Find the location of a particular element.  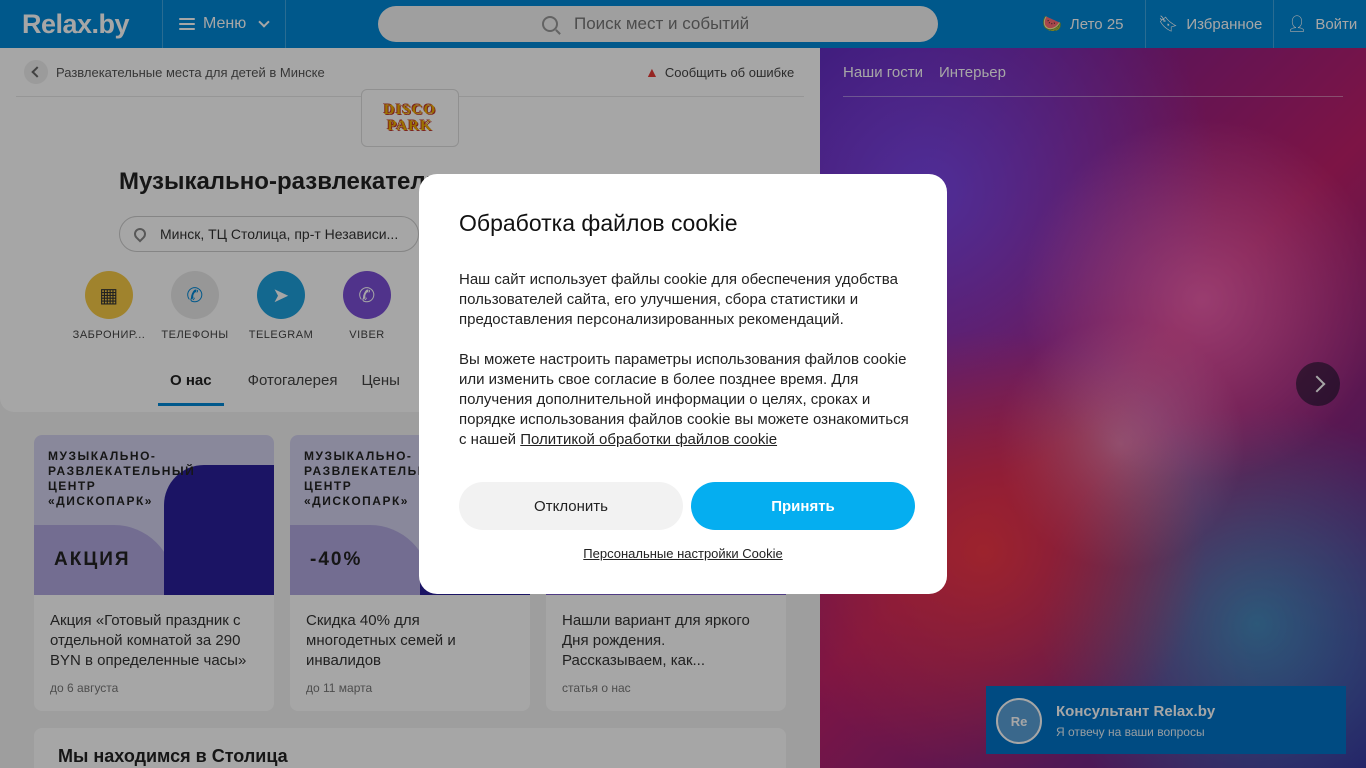

cookie-title: Обработка файлов cookie is located at coordinates (598, 223).